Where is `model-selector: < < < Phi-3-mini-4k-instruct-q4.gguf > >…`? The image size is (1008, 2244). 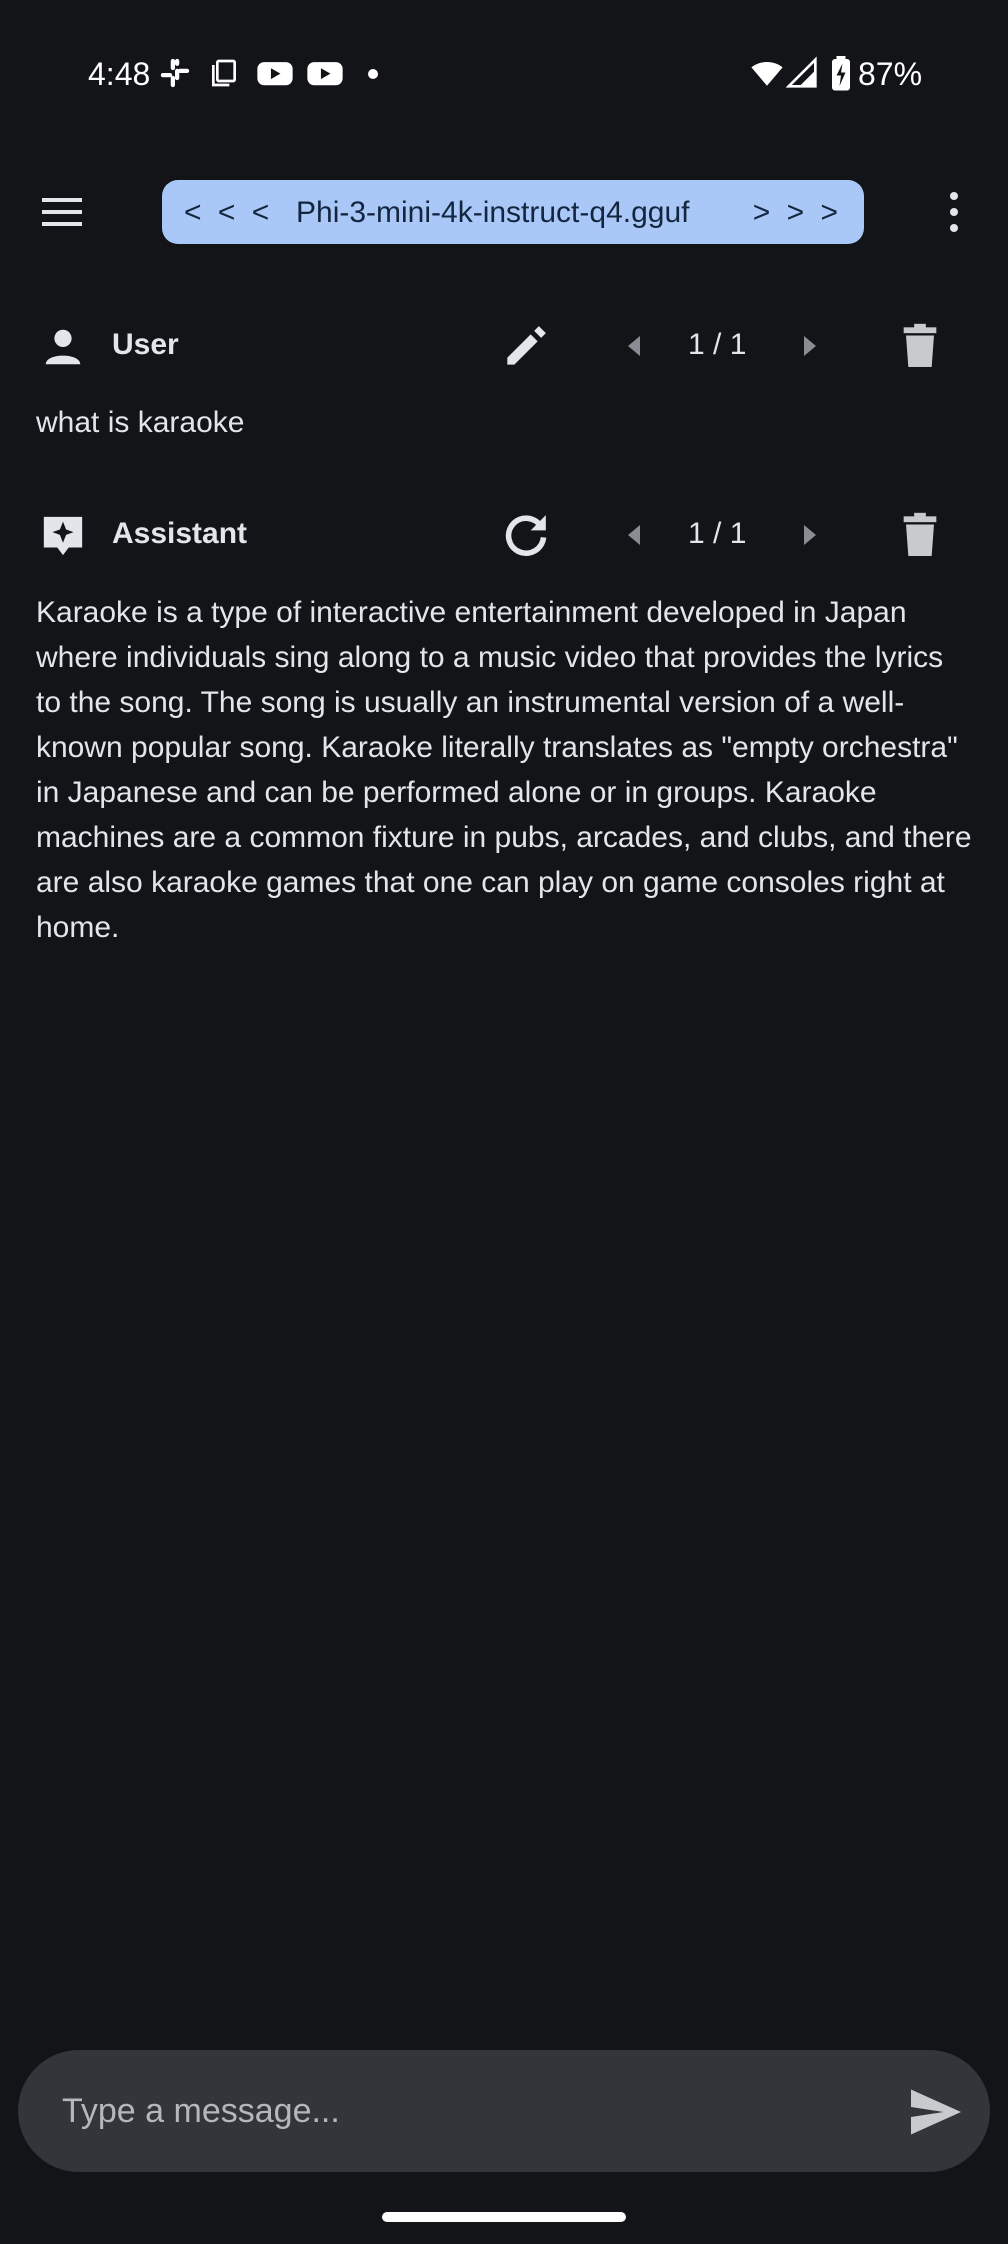 model-selector: < < < Phi-3-mini-4k-instruct-q4.gguf > >… is located at coordinates (513, 212).